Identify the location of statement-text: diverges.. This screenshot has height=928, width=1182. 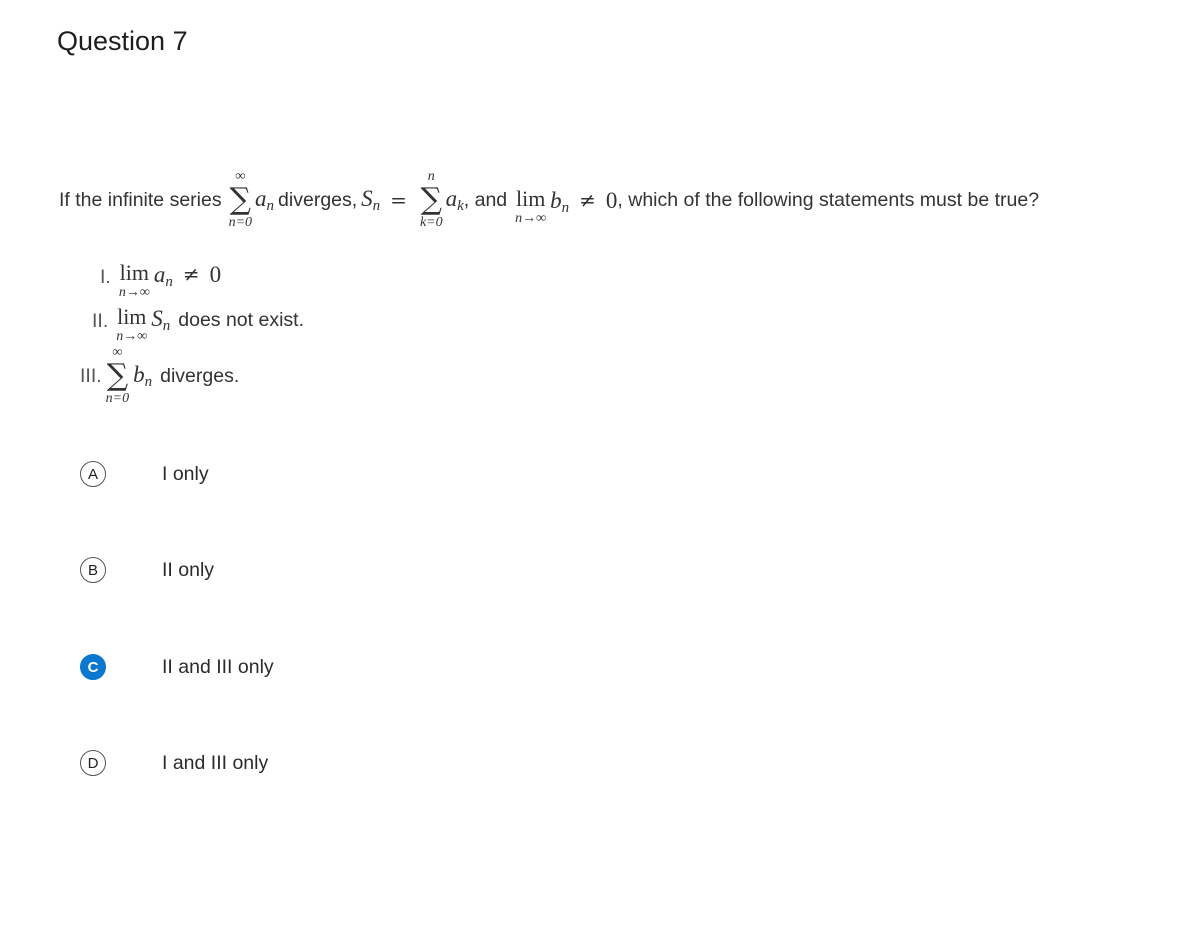
(200, 375).